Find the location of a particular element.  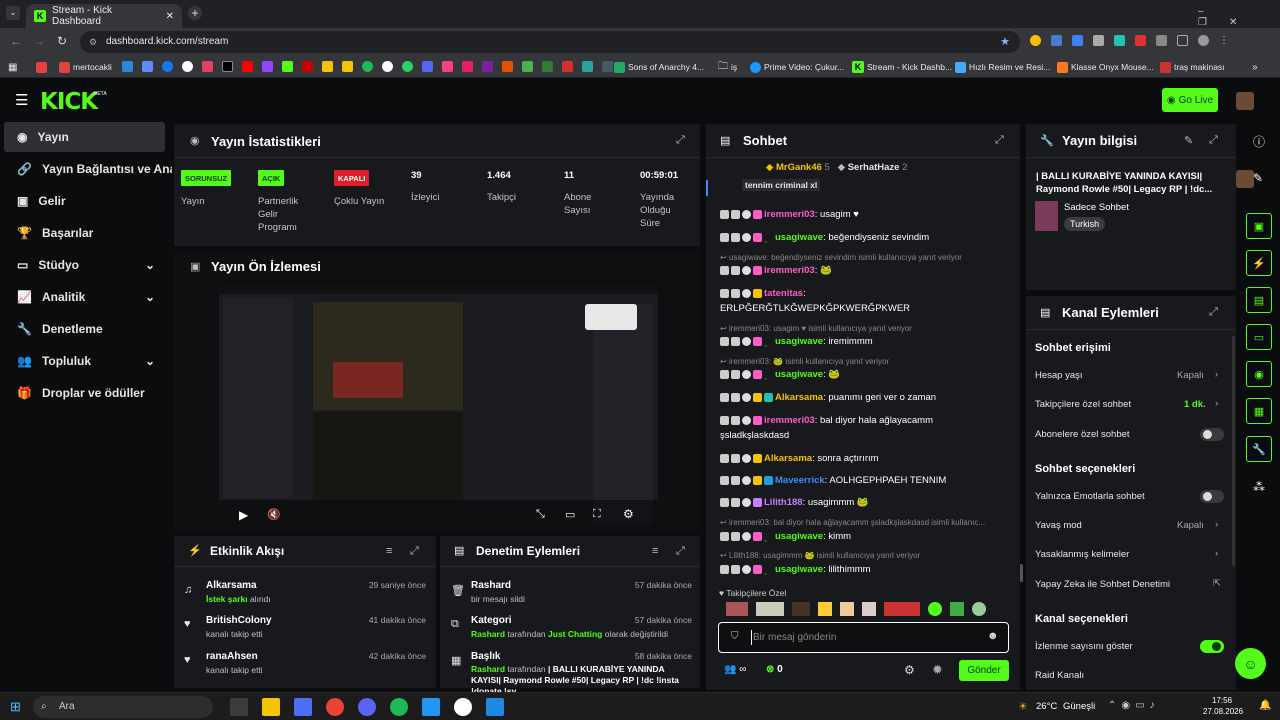

chat-message: ˰ usagiwave: iremimmm is located at coordinates (865, 342).